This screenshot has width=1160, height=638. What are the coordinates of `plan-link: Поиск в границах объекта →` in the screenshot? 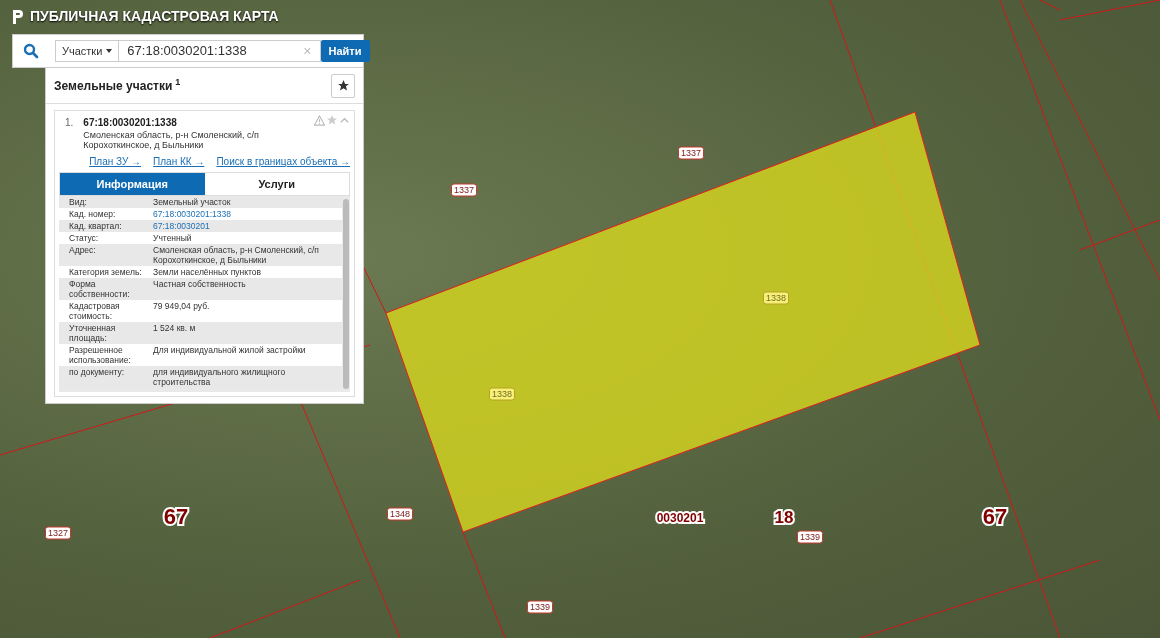 It's located at (283, 161).